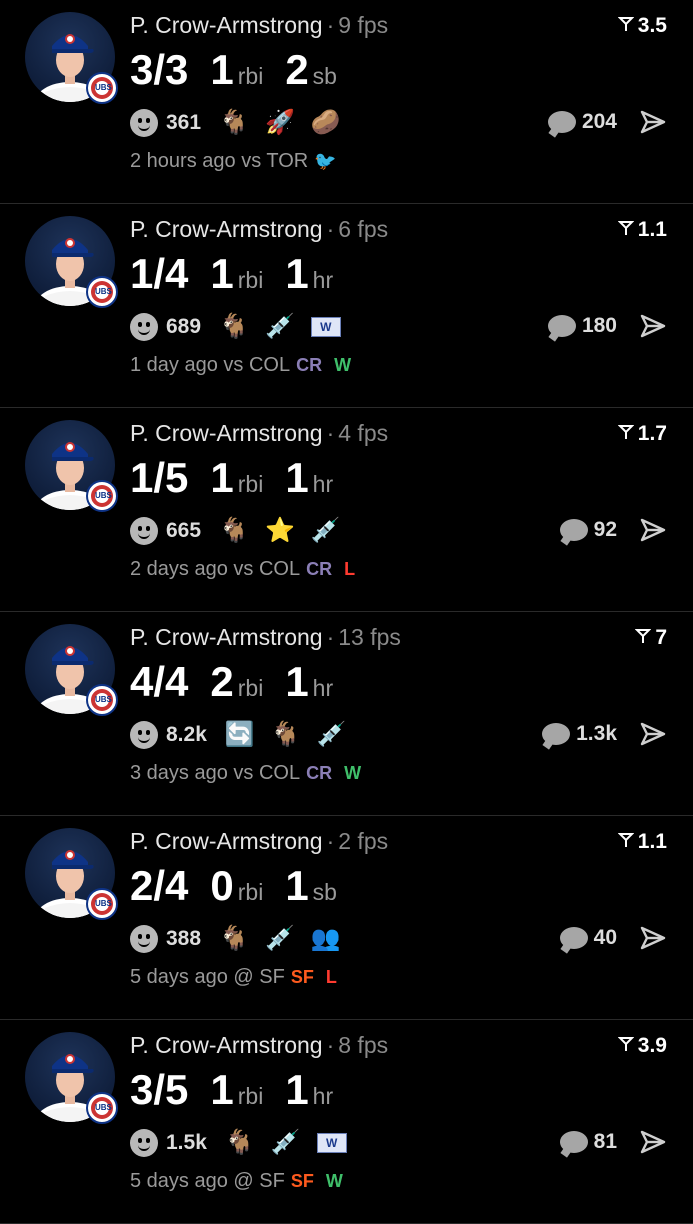 The height and width of the screenshot is (1224, 693). What do you see at coordinates (102, 292) in the screenshot?
I see `cubs-logo-badge: UBS` at bounding box center [102, 292].